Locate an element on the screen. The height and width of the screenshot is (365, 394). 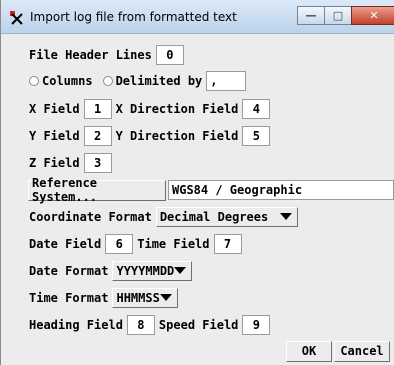
x-field-input: 1 is located at coordinates (97, 109).